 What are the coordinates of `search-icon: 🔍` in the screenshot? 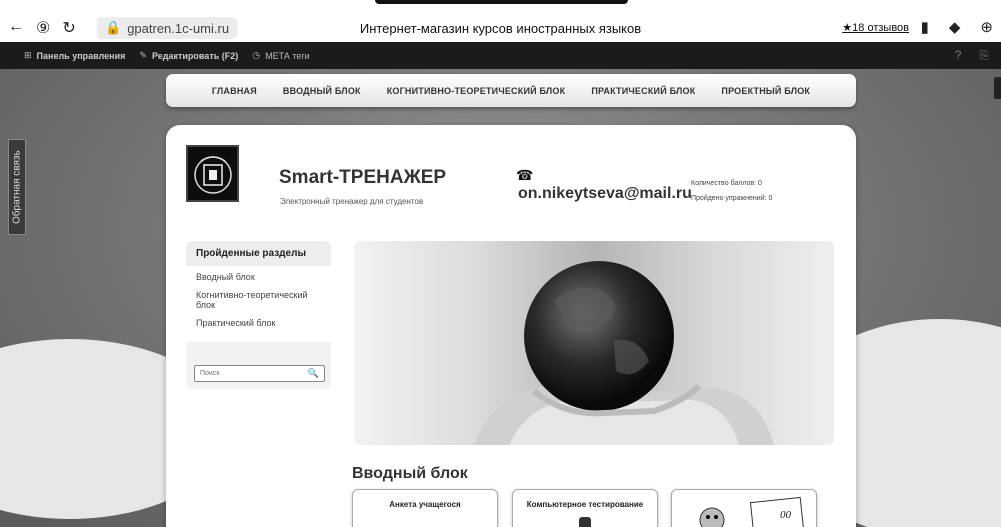 It's located at (313, 373).